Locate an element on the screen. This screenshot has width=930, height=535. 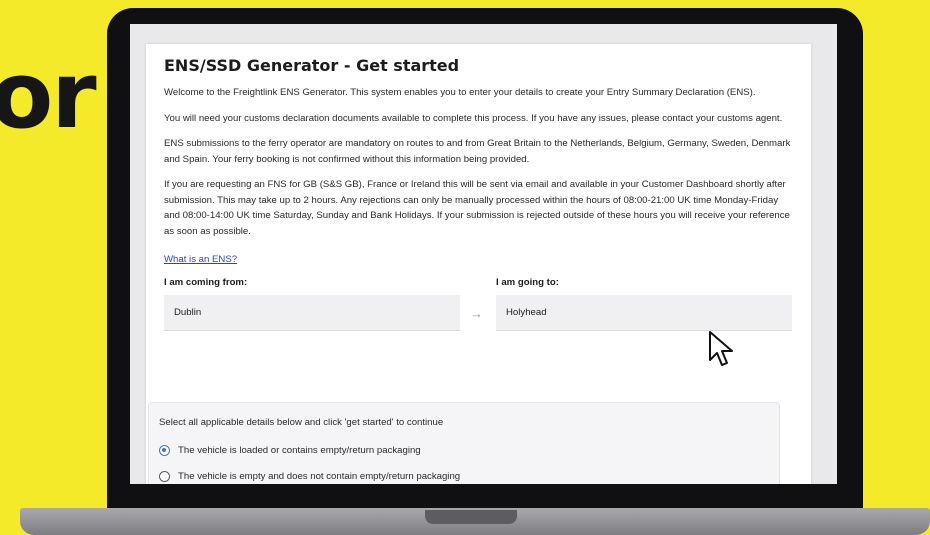
laptop-notch is located at coordinates (471, 517).